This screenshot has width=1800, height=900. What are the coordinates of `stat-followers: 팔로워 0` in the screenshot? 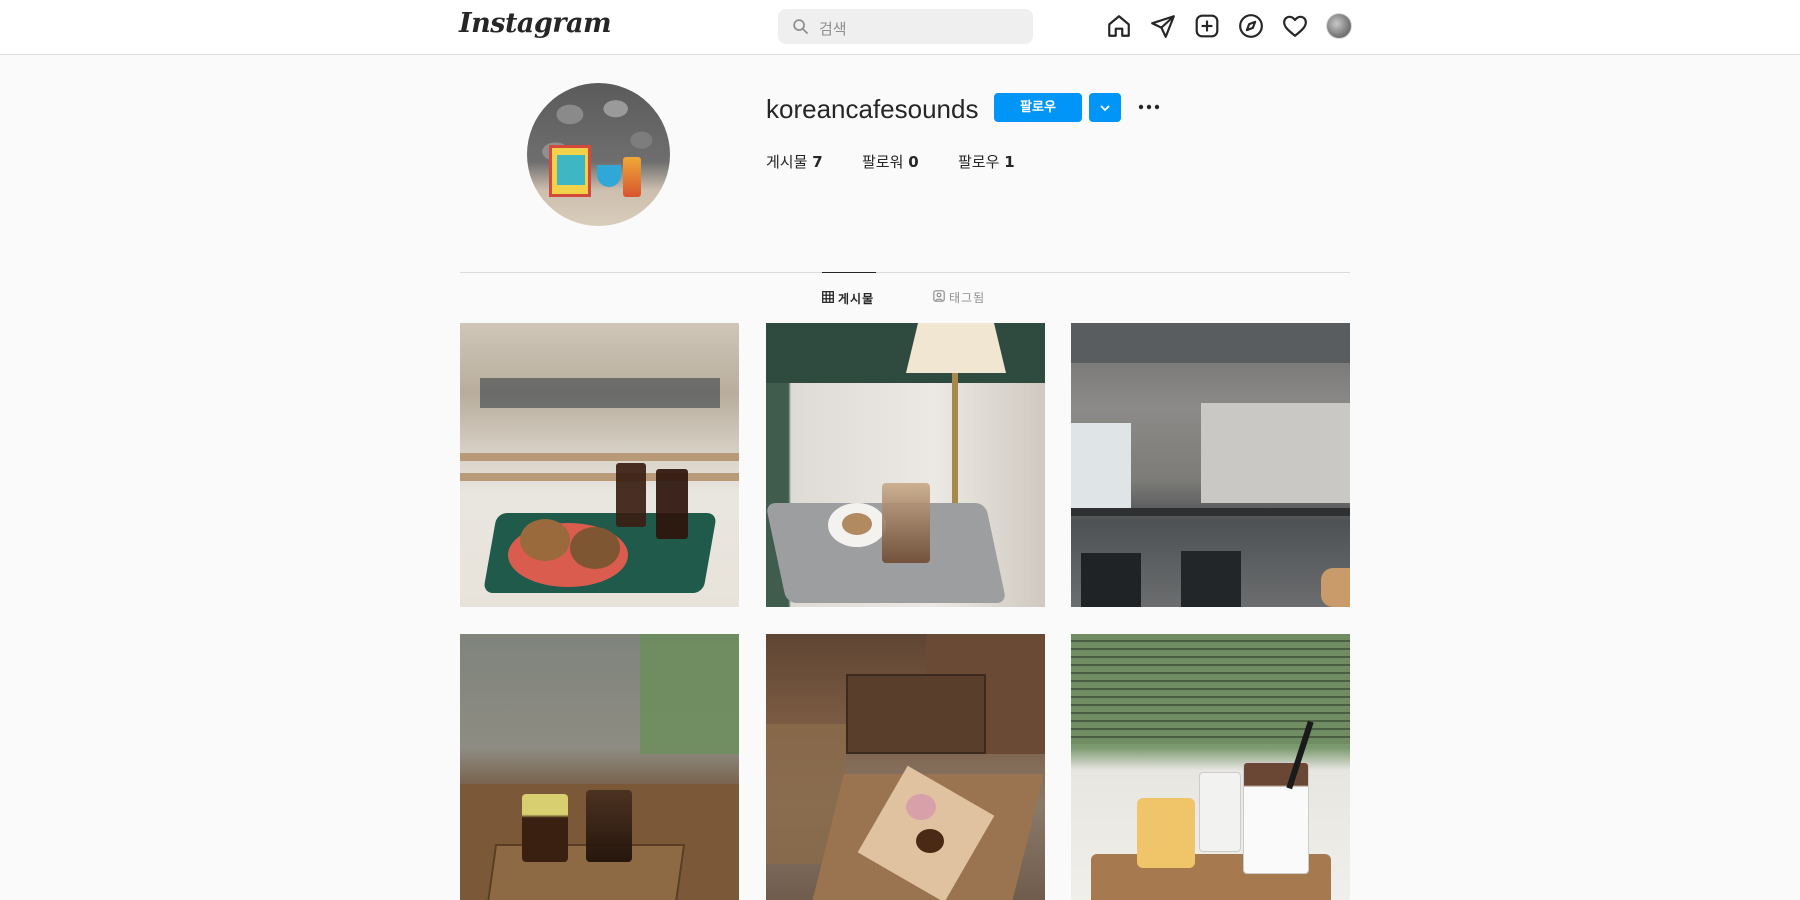 It's located at (890, 161).